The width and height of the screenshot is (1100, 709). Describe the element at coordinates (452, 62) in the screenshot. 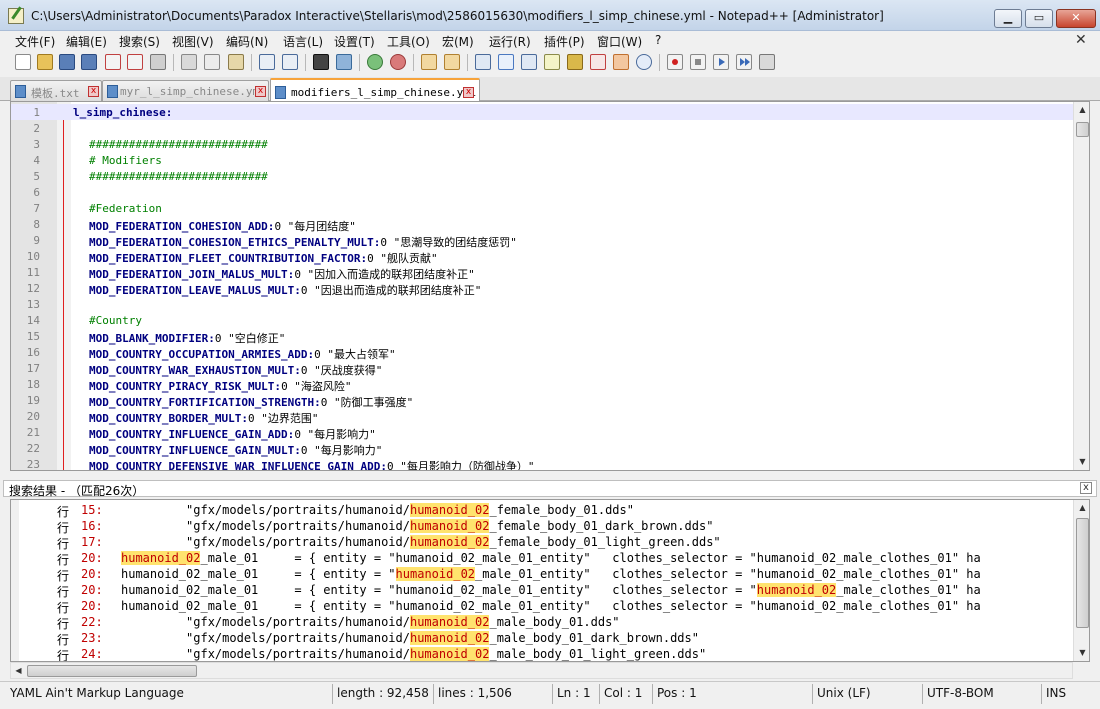

I see `sync-horizontal-icon` at that location.